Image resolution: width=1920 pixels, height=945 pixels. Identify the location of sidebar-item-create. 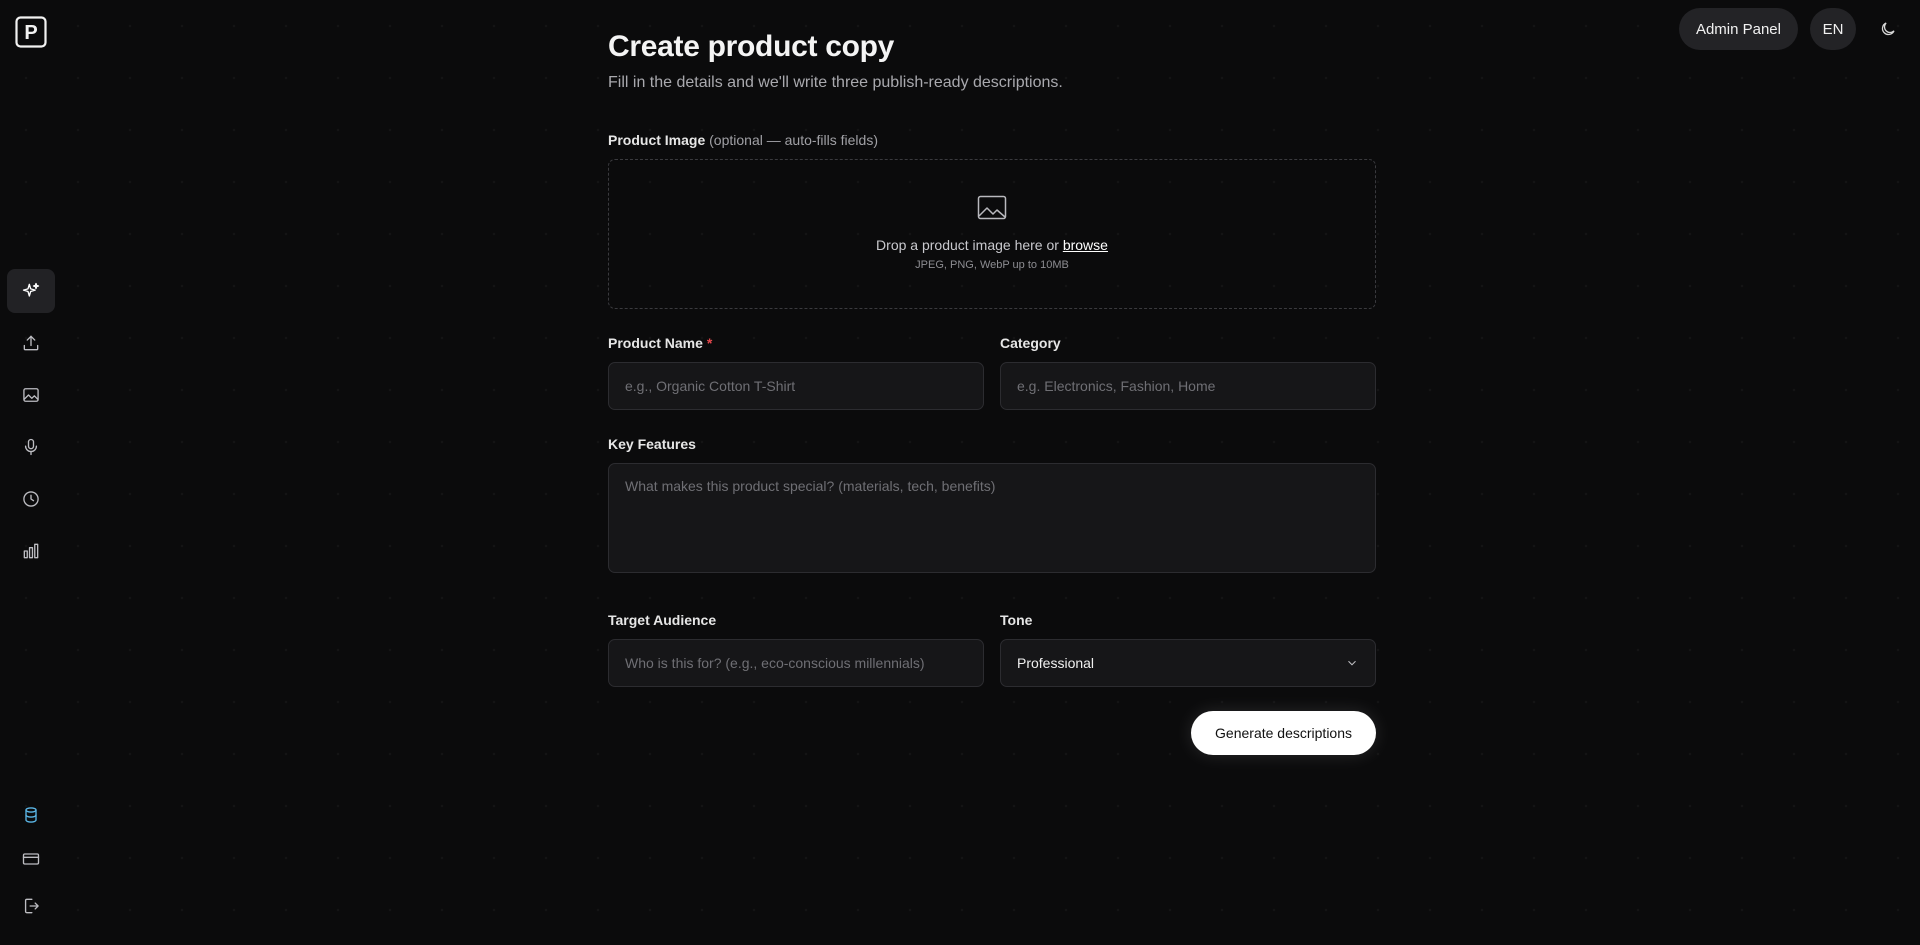
(31, 291).